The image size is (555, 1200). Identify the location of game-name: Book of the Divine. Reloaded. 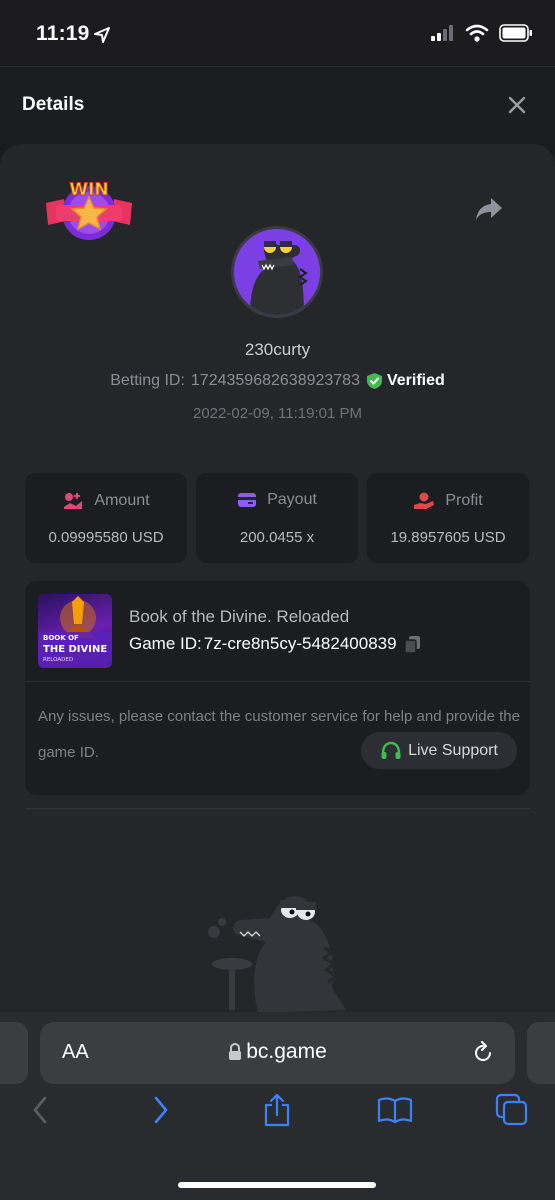
(239, 616).